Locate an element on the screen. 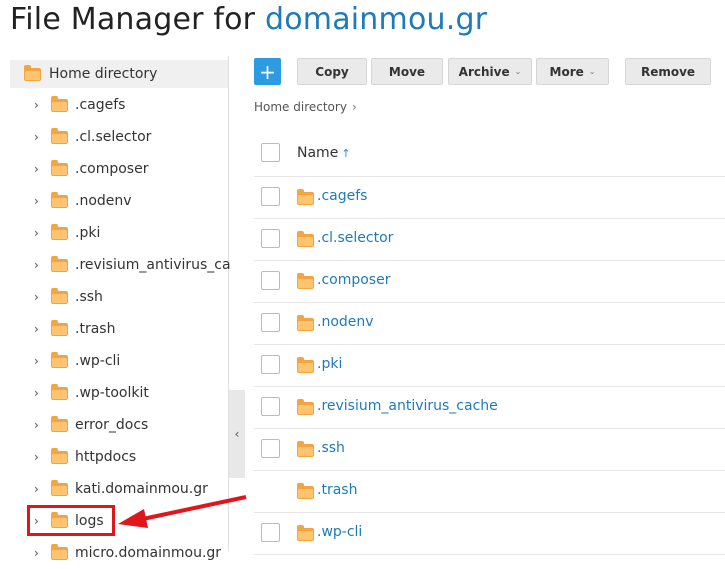 The image size is (725, 569). page-title-domain: domainmou.gr is located at coordinates (376, 19).